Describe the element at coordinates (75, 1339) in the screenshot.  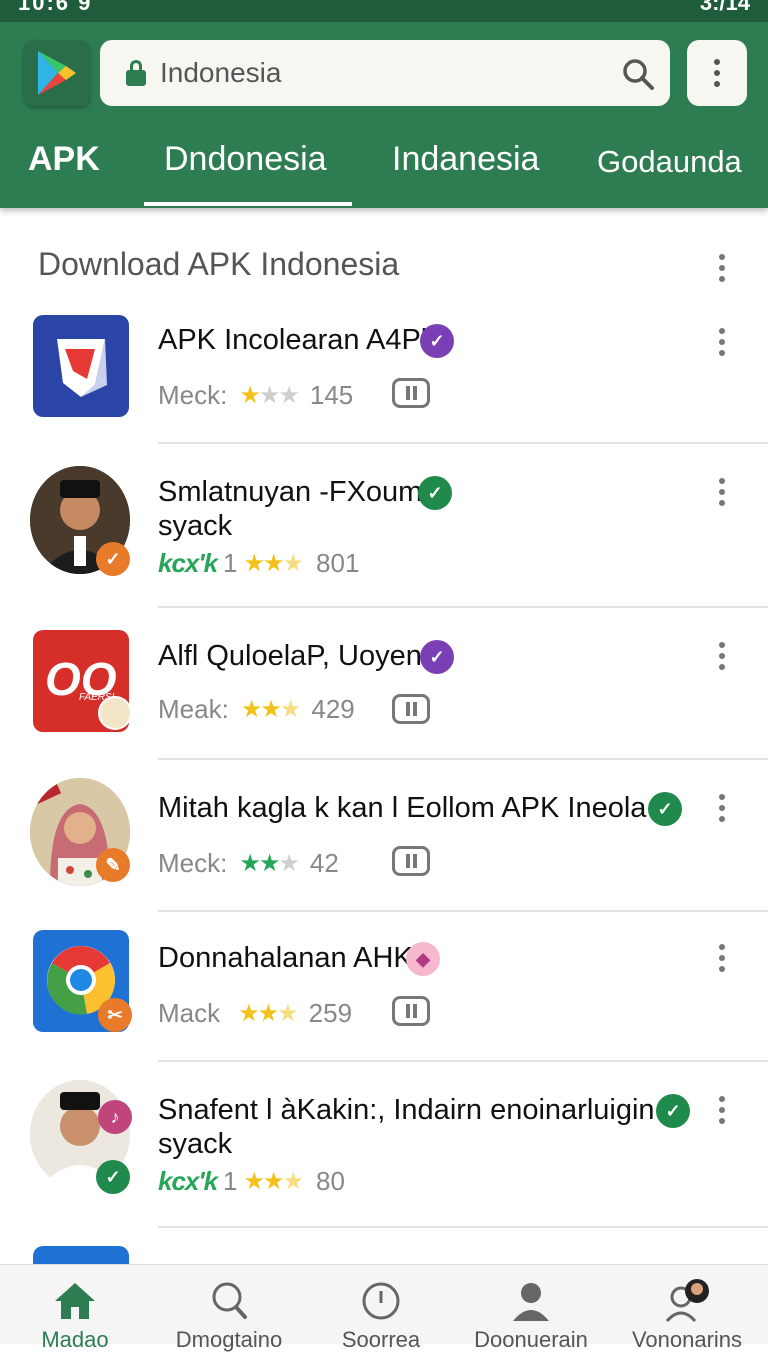
I see `nav-label: Madao` at that location.